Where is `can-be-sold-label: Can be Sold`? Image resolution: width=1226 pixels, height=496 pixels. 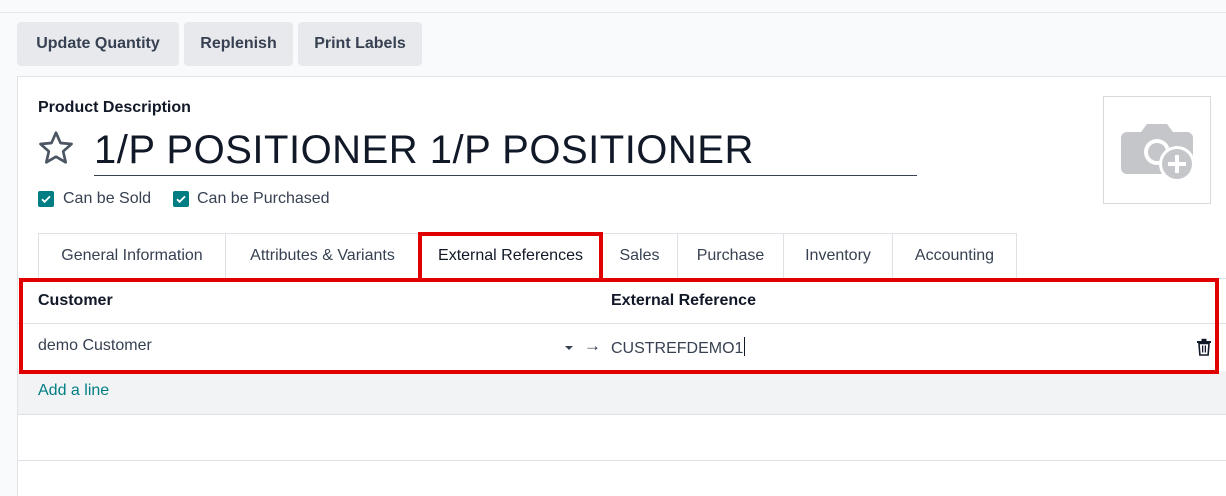 can-be-sold-label: Can be Sold is located at coordinates (107, 198).